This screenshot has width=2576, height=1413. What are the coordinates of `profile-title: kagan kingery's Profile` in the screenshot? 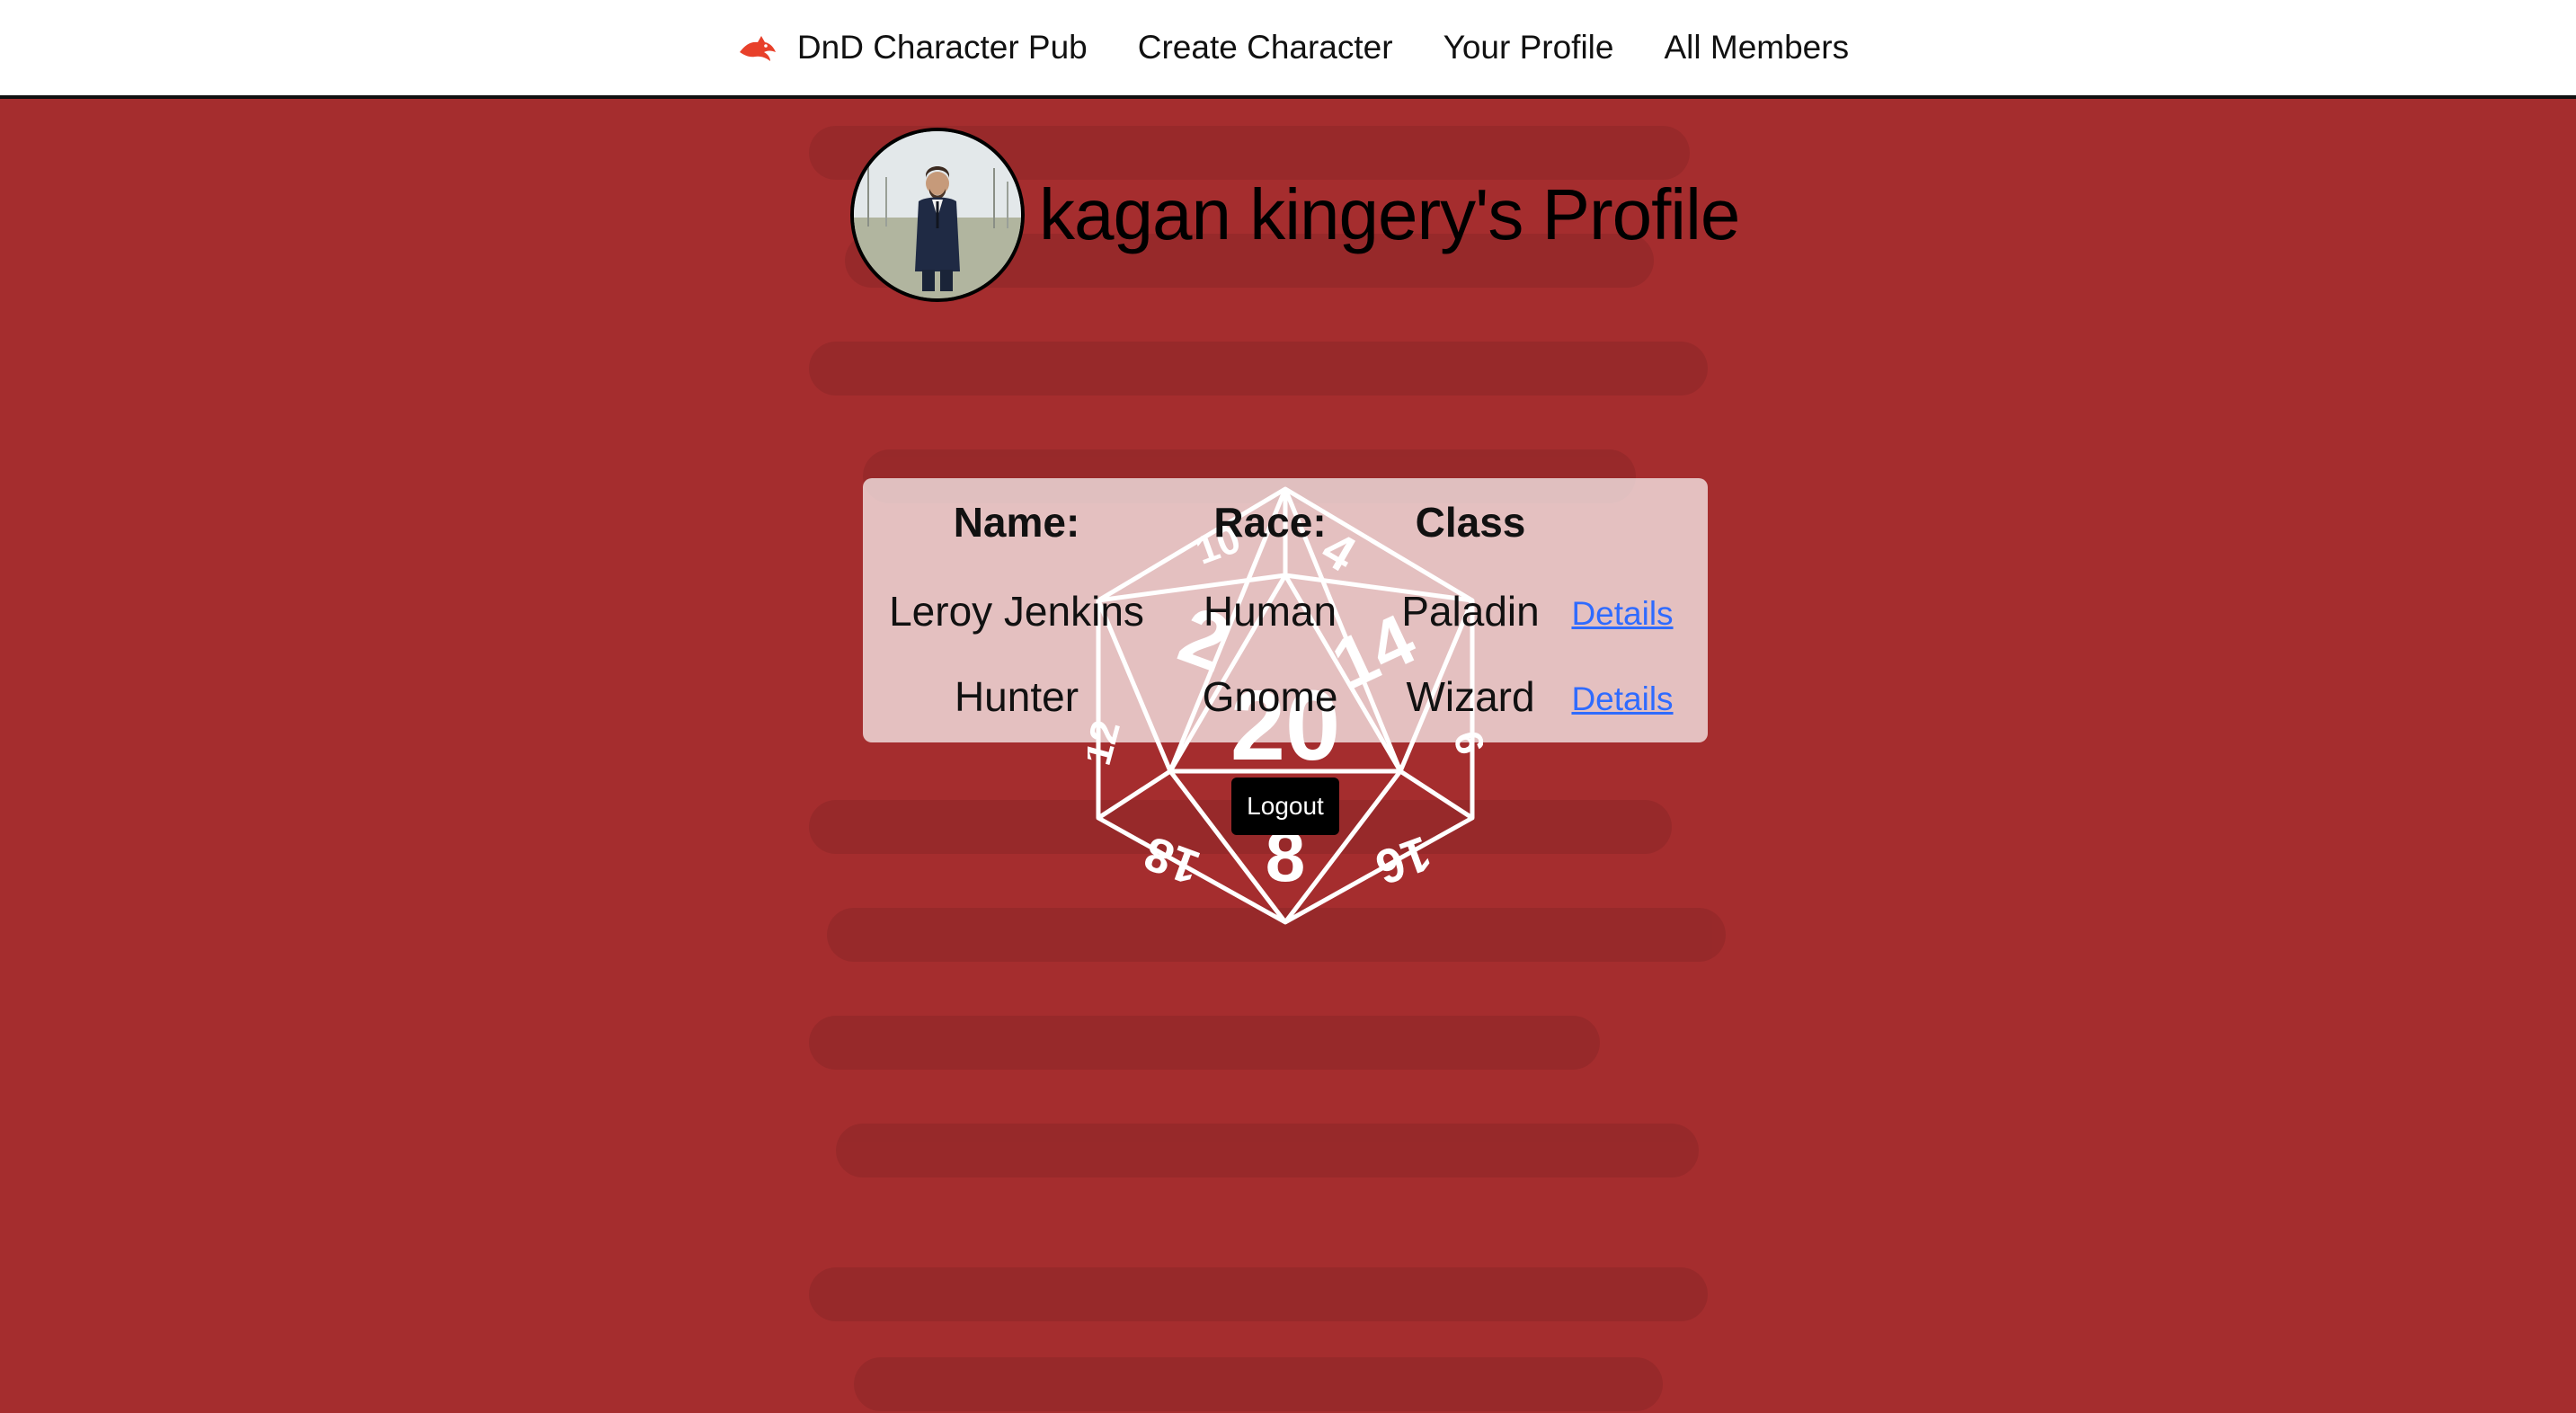 It's located at (1389, 214).